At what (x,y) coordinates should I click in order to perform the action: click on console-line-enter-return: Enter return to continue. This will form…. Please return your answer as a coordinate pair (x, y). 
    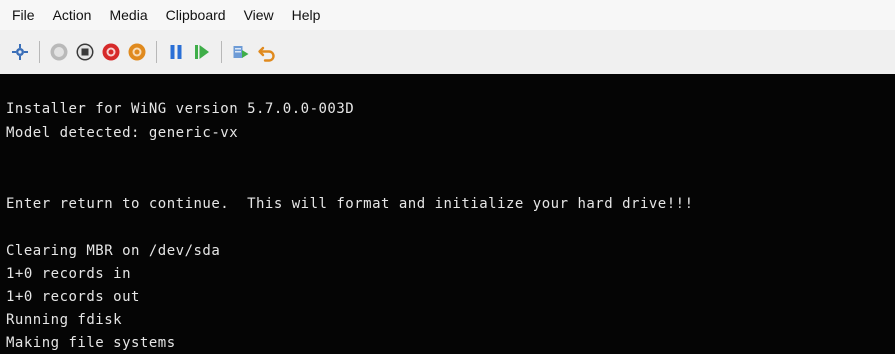
    Looking at the image, I should click on (350, 204).